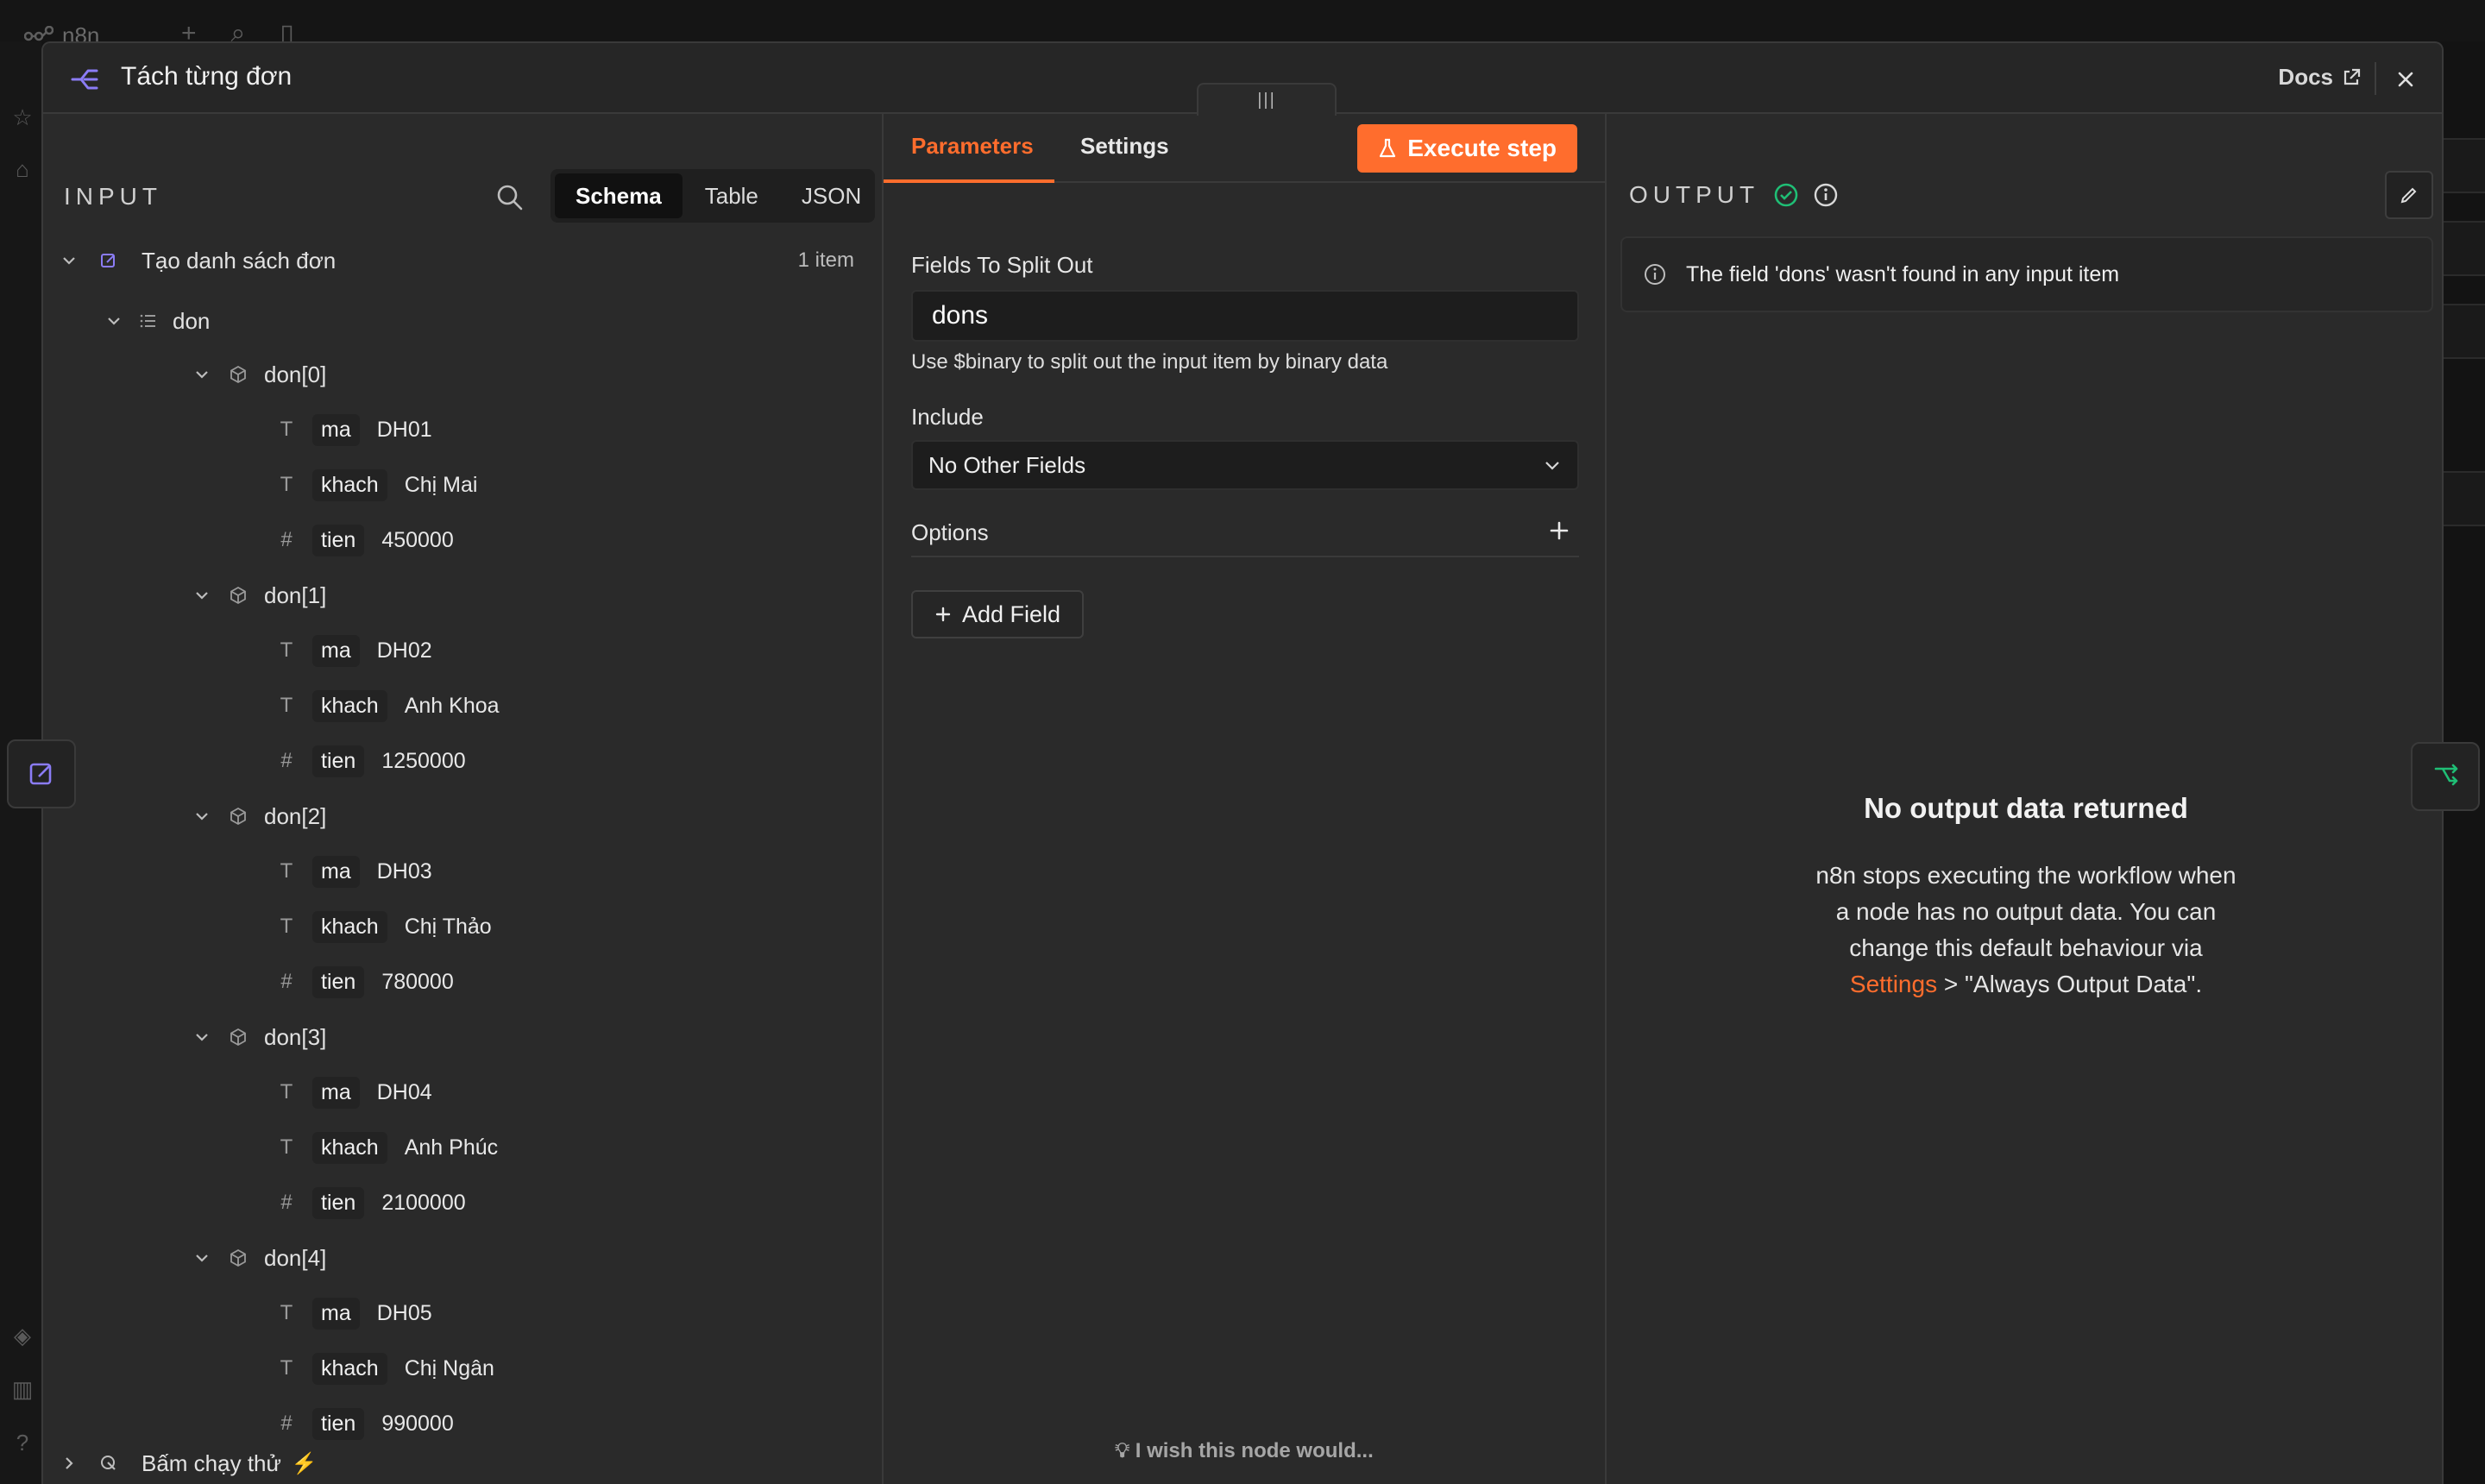  I want to click on field-value: DH04, so click(404, 1091).